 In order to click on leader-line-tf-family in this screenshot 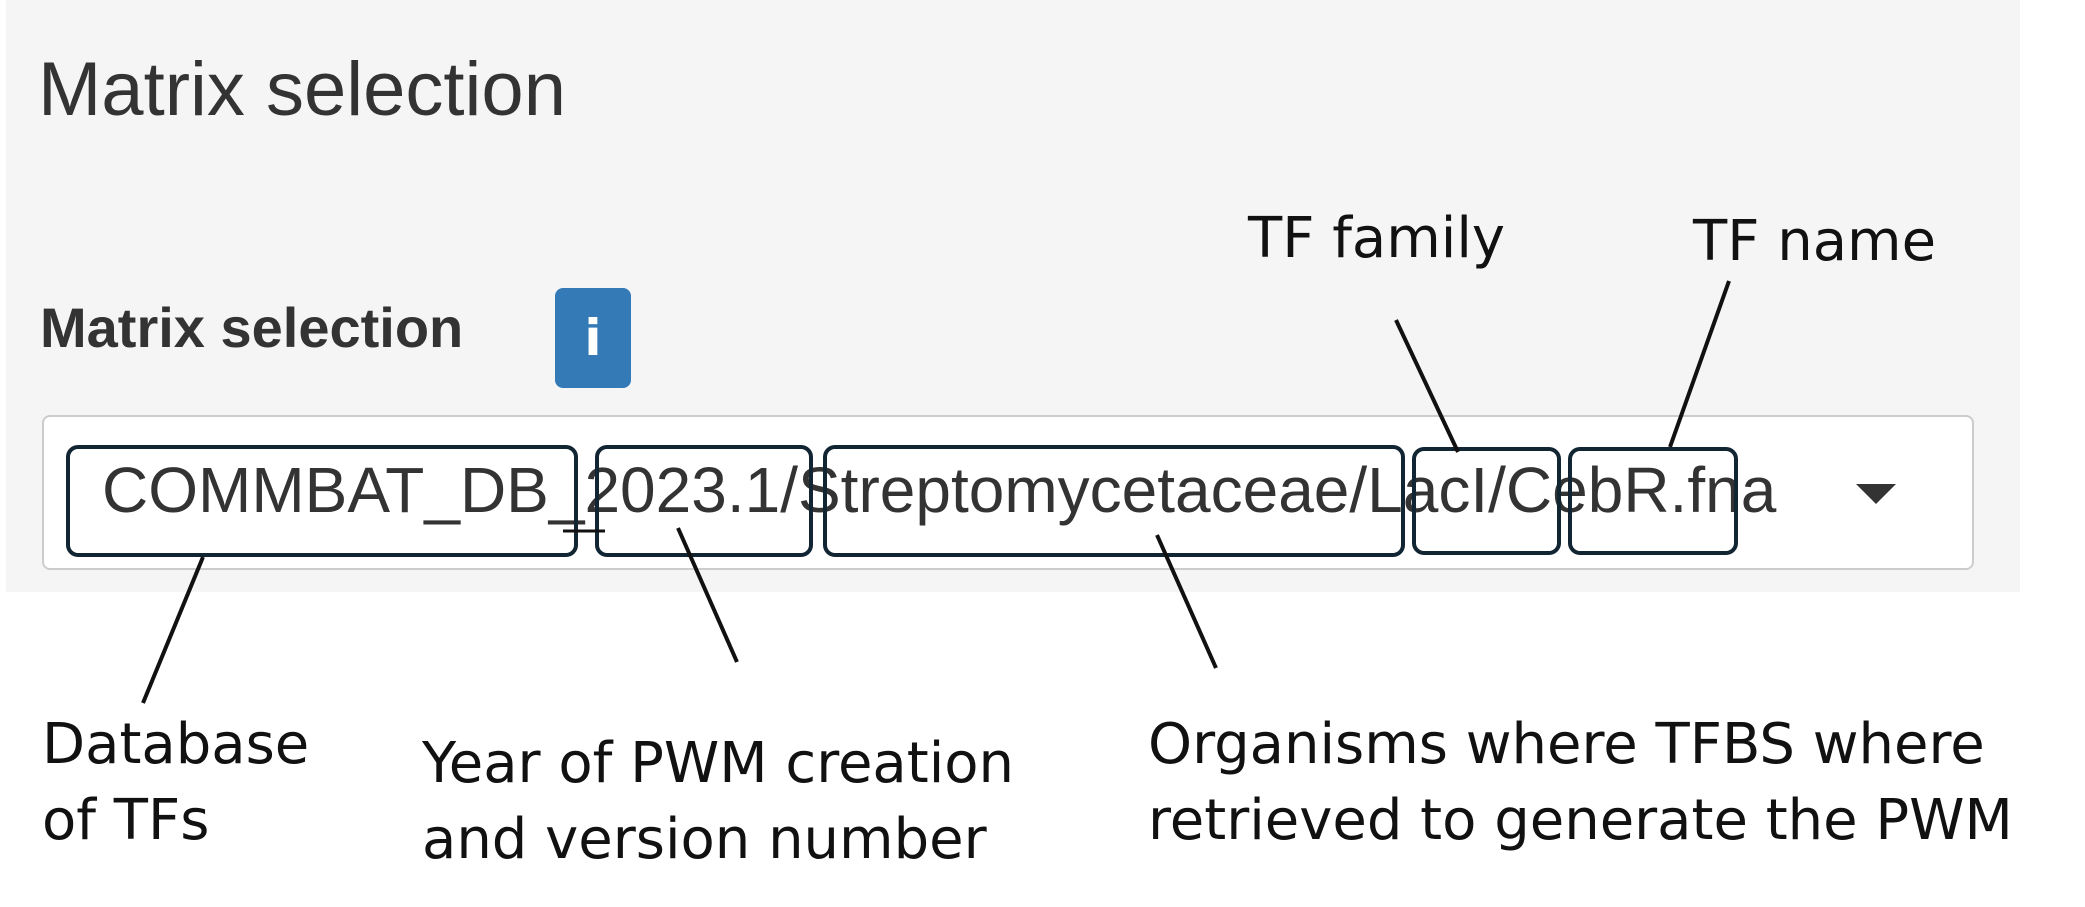, I will do `click(1427, 386)`.